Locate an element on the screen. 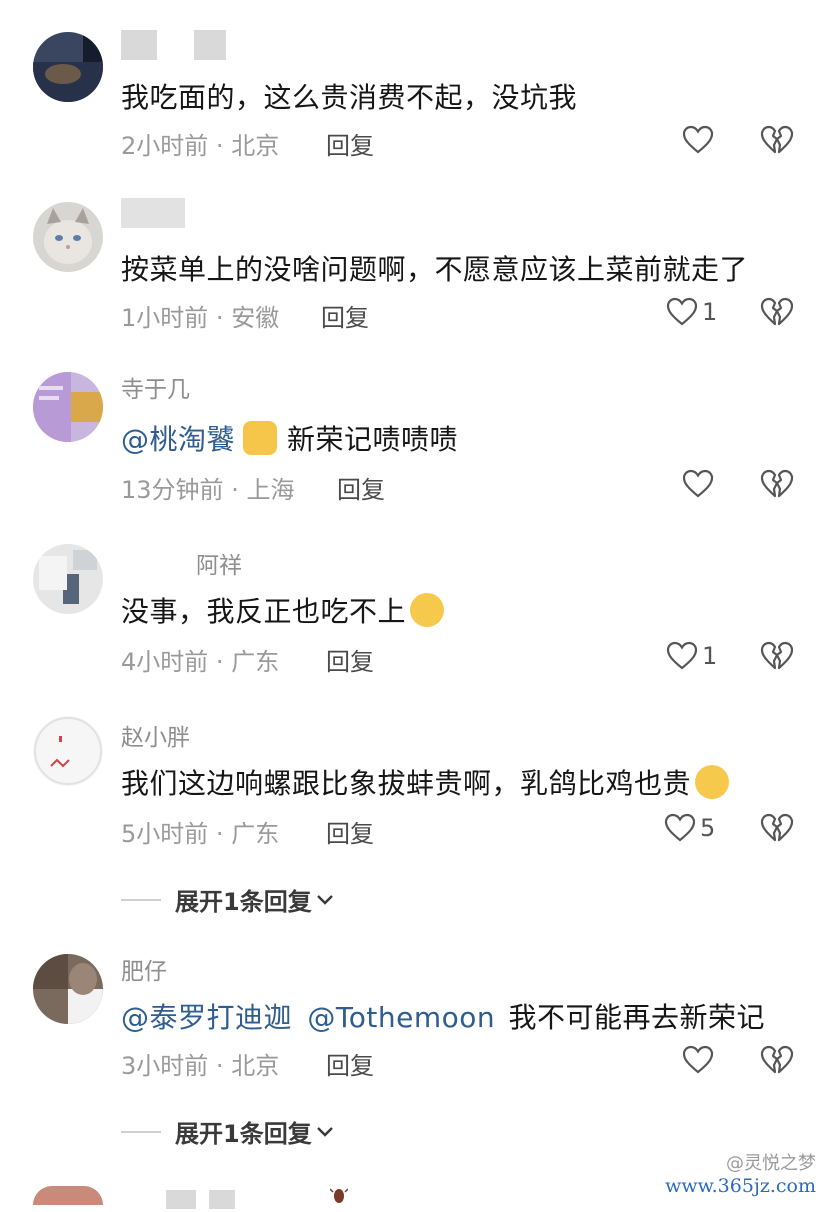 The width and height of the screenshot is (828, 1212). comment-meta: 4小时前 · 广东 is located at coordinates (200, 659).